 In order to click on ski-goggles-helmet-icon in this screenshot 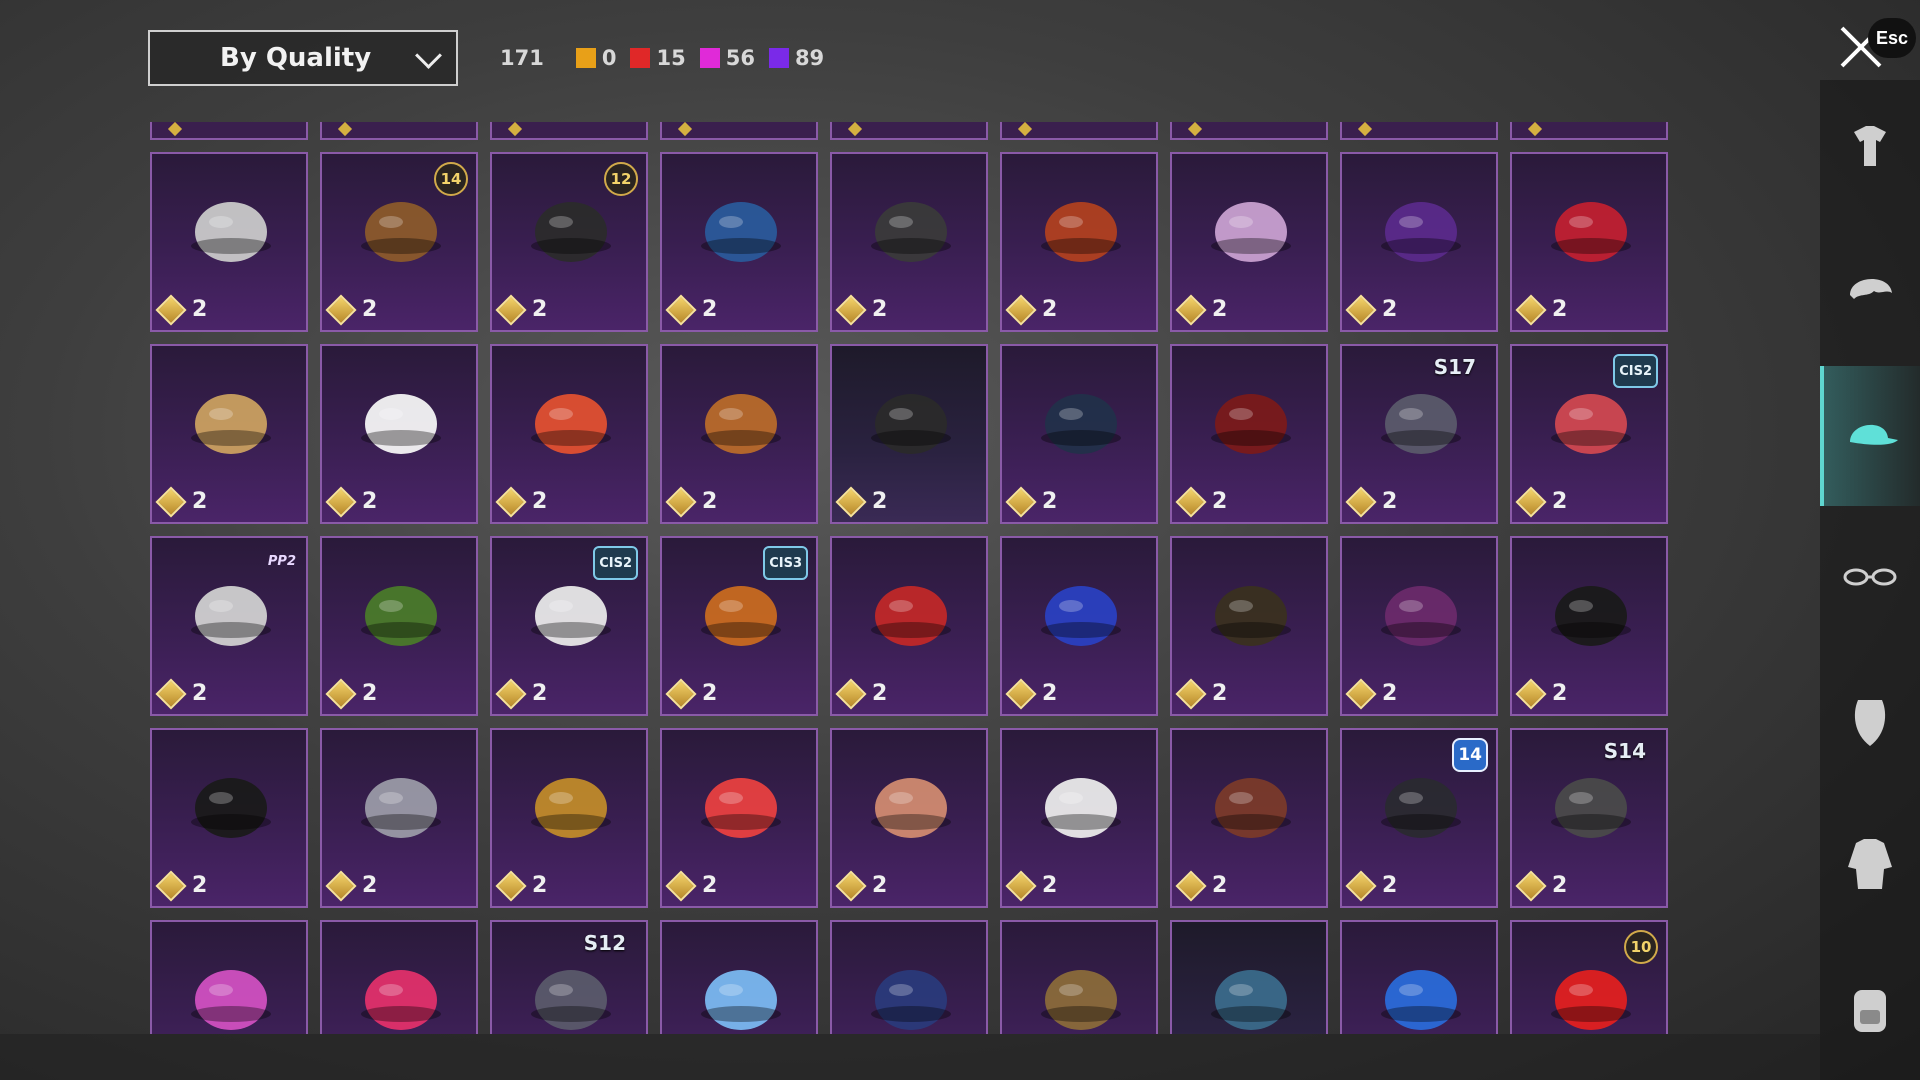, I will do `click(401, 808)`.